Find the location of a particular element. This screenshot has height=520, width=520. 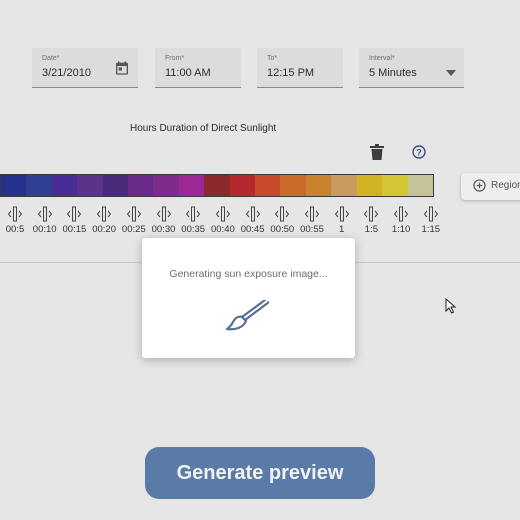

tick-label: 1:10 is located at coordinates (401, 229).